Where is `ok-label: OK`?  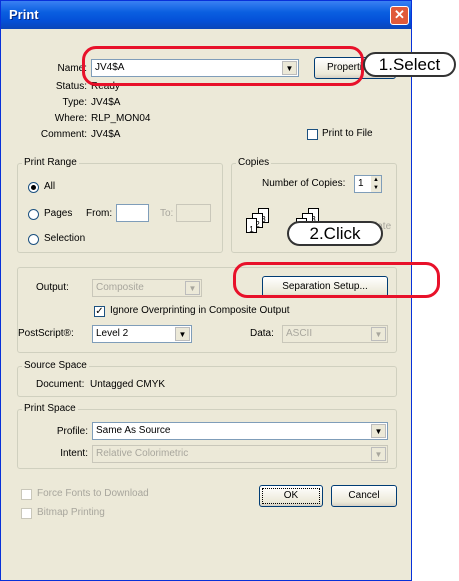
ok-label: OK is located at coordinates (291, 495).